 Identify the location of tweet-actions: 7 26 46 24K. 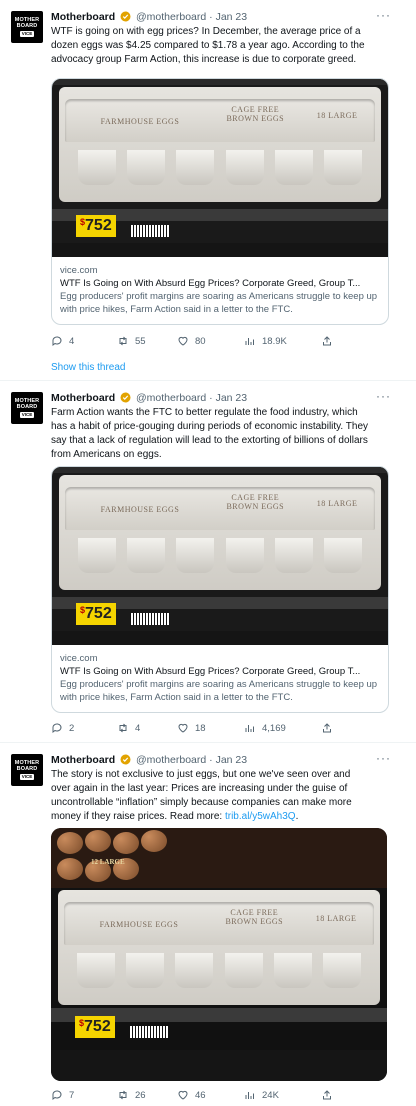
(201, 1097).